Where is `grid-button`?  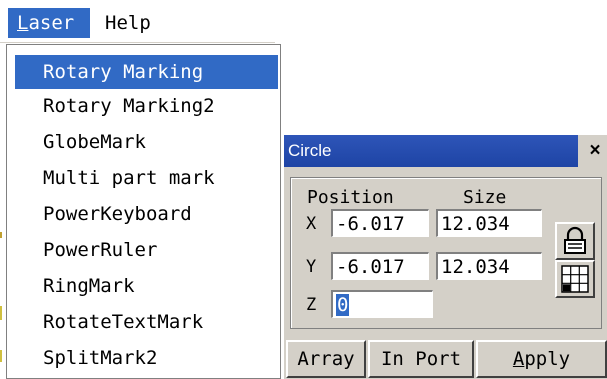
grid-button is located at coordinates (575, 279).